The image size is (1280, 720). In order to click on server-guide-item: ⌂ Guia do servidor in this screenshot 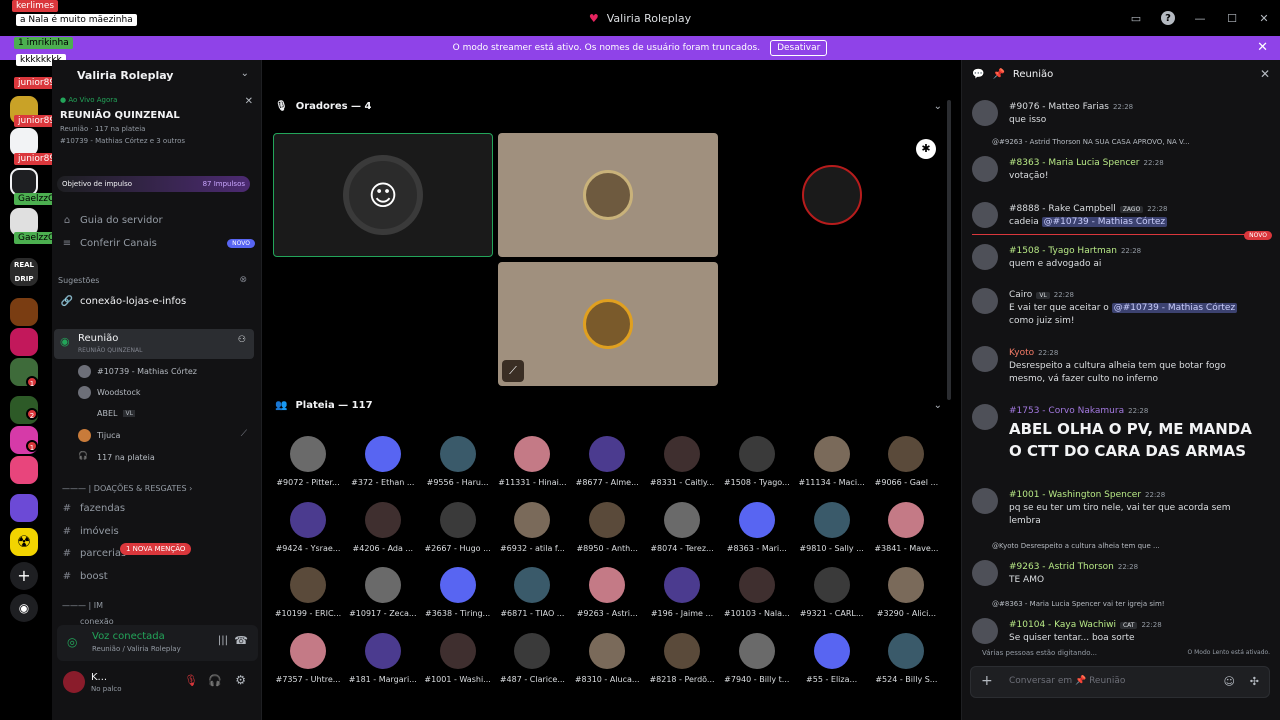, I will do `click(157, 220)`.